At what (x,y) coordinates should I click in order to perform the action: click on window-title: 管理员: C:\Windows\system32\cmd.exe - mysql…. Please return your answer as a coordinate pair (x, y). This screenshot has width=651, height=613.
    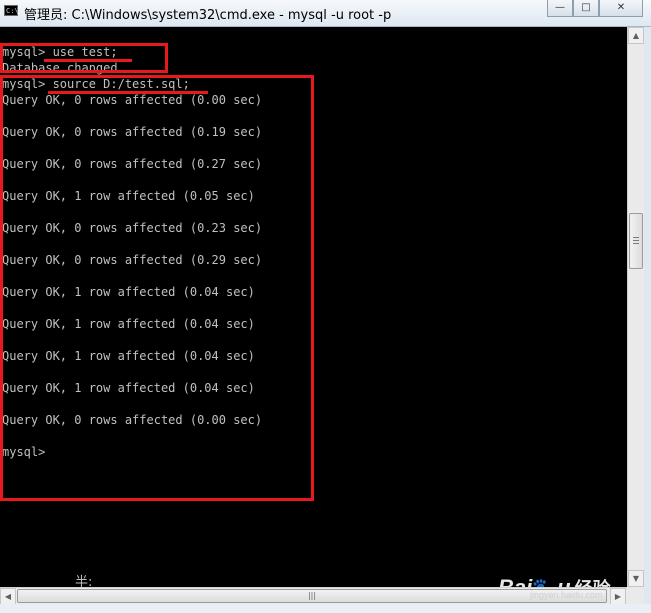
    Looking at the image, I should click on (208, 15).